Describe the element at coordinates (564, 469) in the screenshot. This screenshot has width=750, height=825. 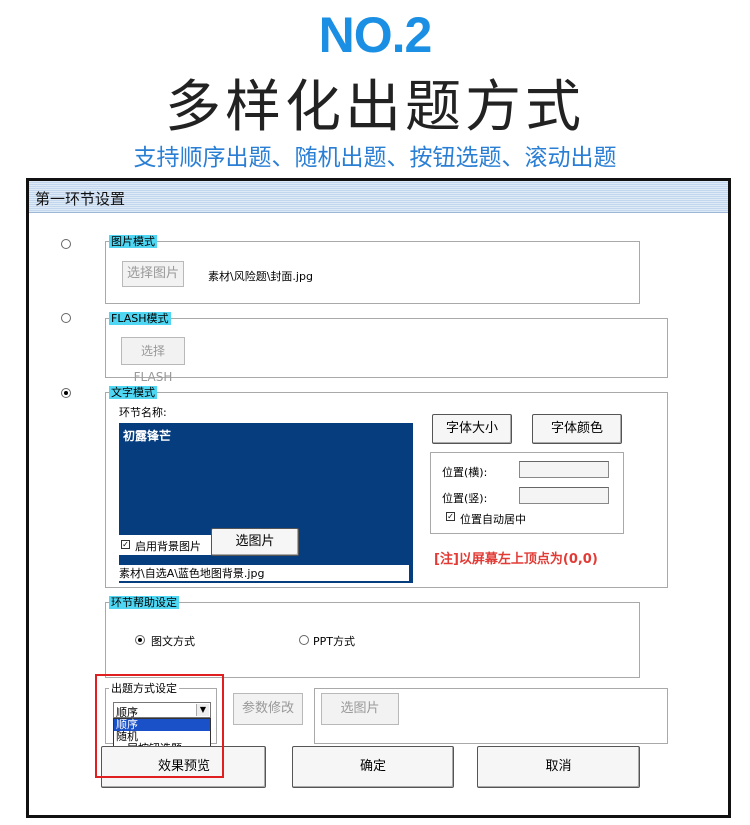
I see `pos-x-input` at that location.